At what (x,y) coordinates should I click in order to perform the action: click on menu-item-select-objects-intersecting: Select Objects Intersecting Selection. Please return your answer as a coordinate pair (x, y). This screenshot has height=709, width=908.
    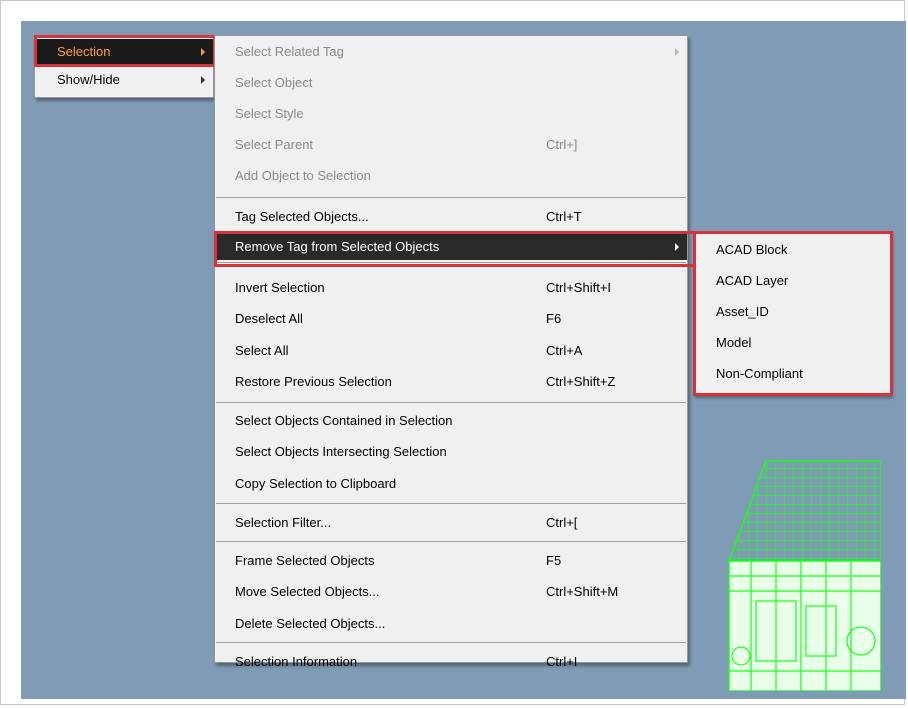
    Looking at the image, I should click on (451, 452).